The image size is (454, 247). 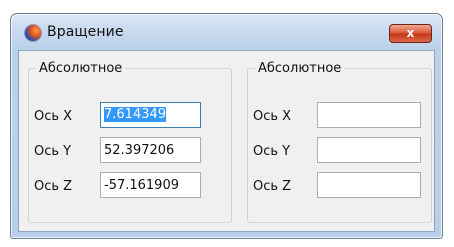 I want to click on close-icon: x, so click(x=410, y=33).